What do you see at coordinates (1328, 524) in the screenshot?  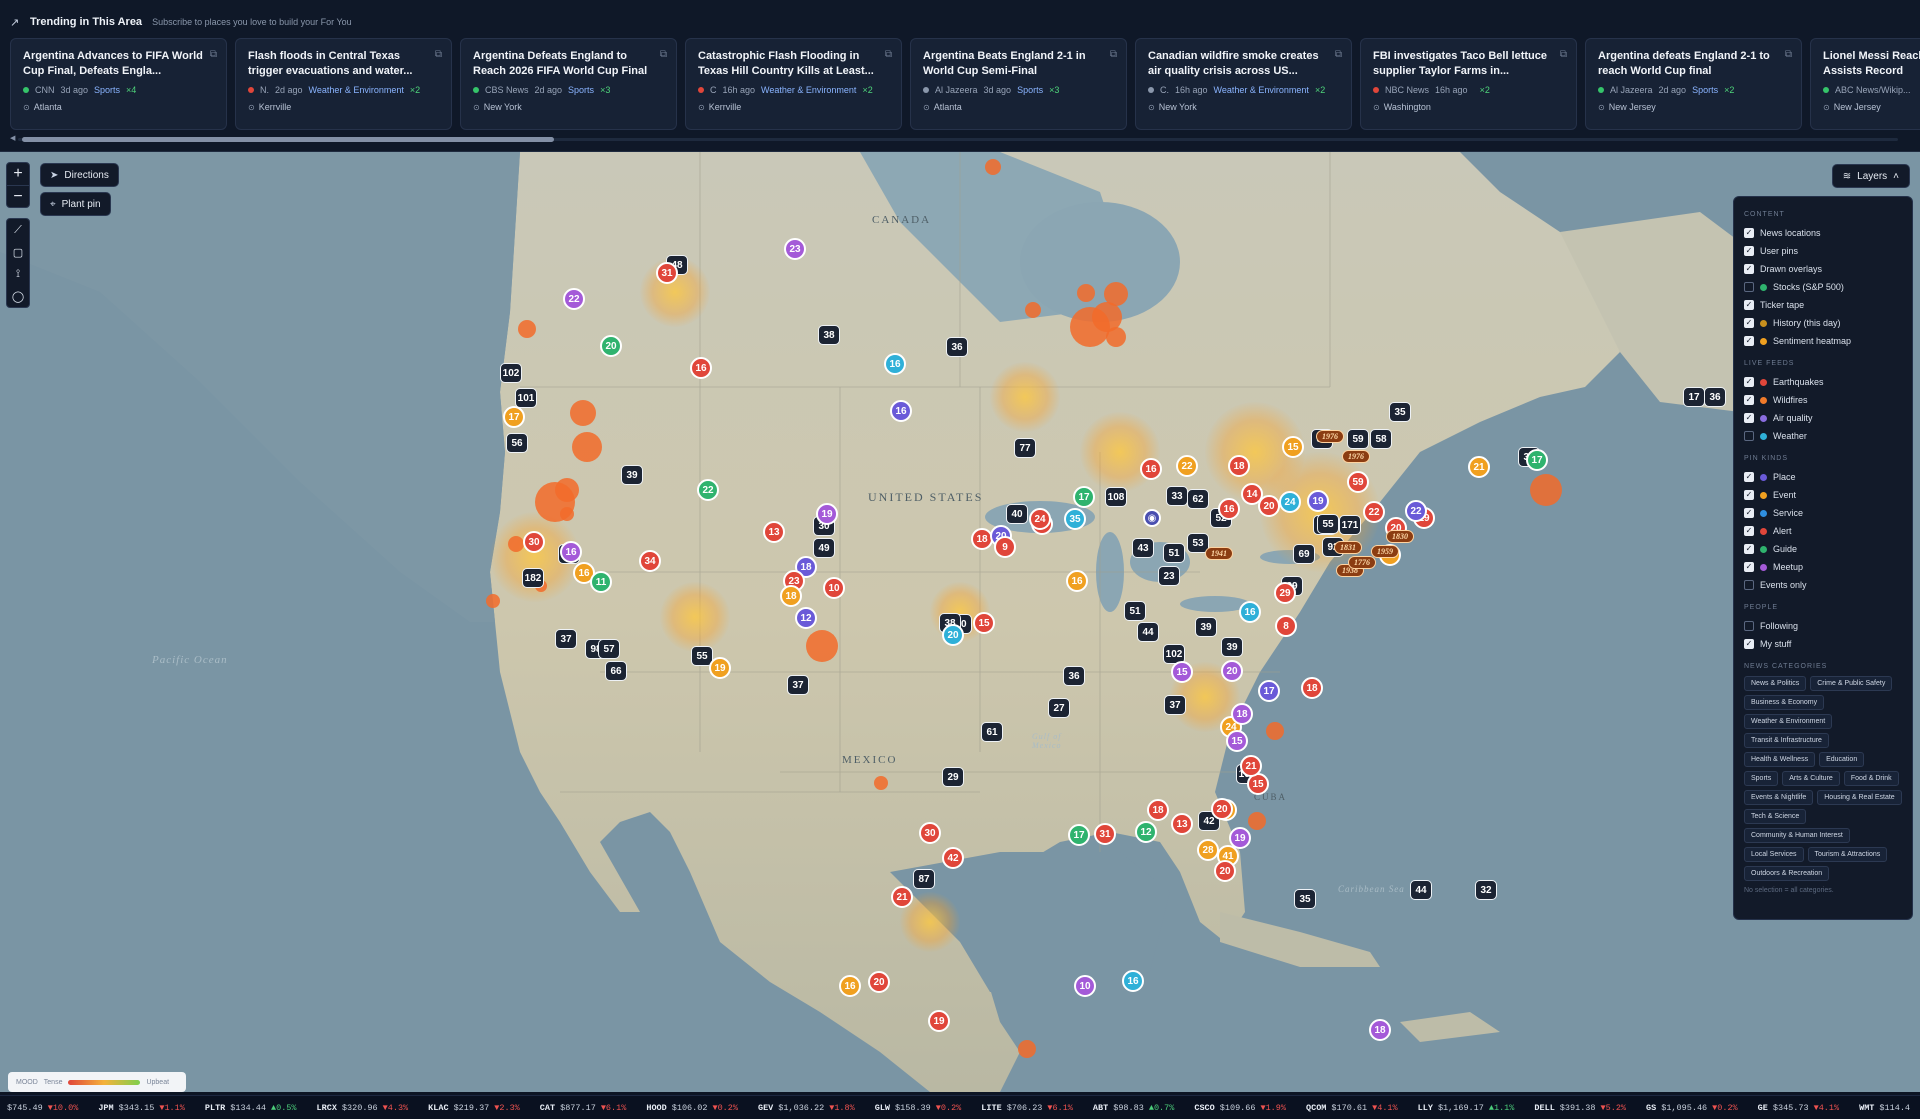 I see `news-cluster-marker: 55` at bounding box center [1328, 524].